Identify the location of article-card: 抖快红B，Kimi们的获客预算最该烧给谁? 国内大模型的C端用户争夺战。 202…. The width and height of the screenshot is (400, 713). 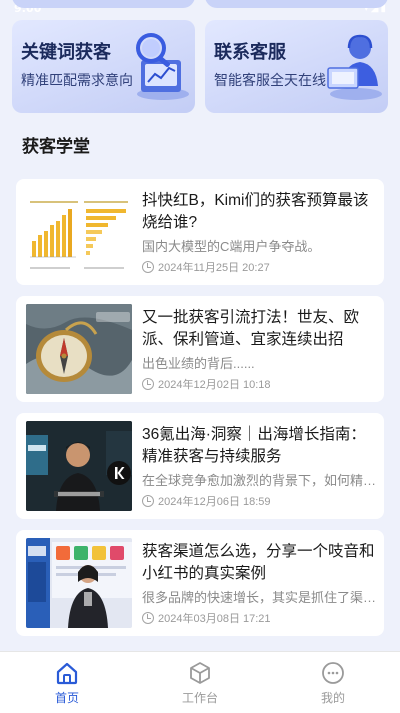
(200, 232).